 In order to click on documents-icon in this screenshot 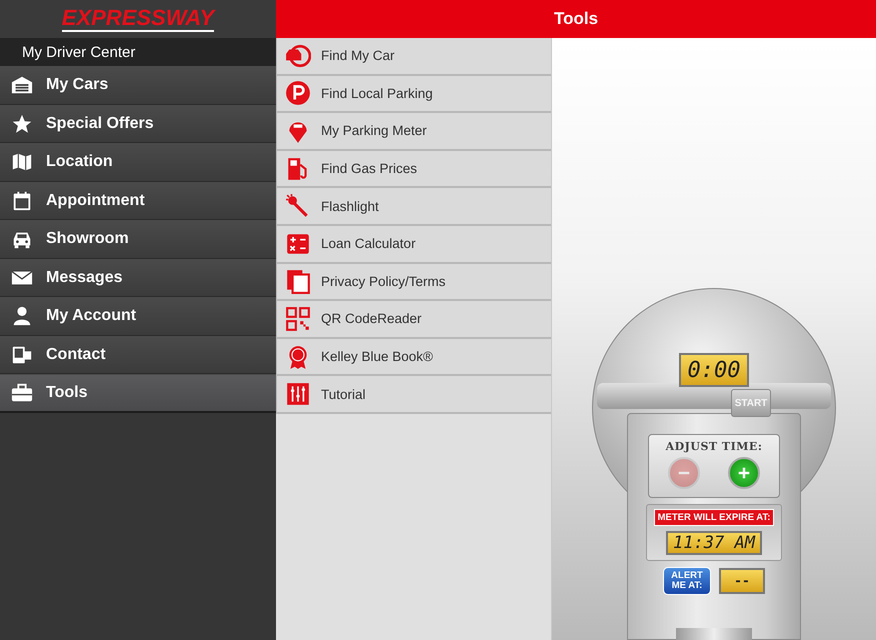, I will do `click(298, 281)`.